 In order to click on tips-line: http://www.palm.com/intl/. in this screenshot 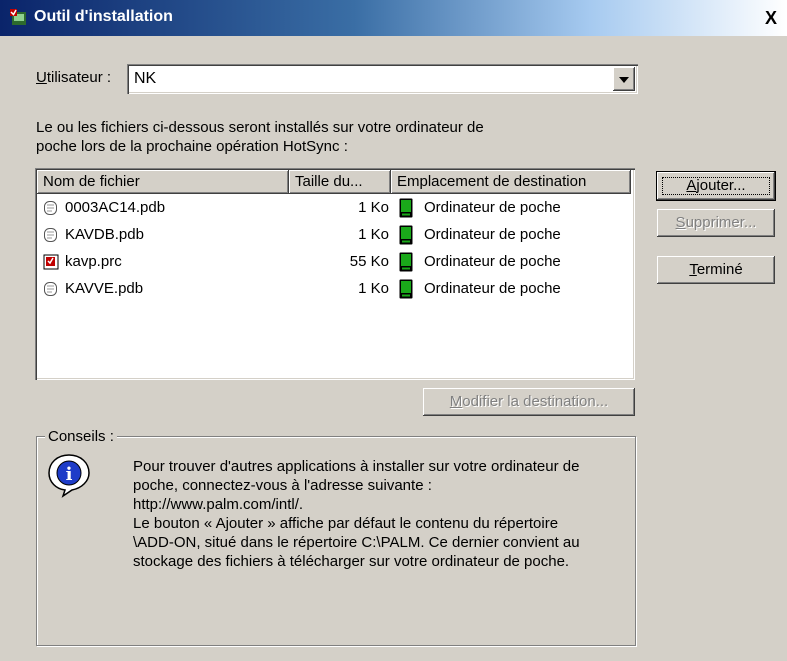, I will do `click(218, 504)`.